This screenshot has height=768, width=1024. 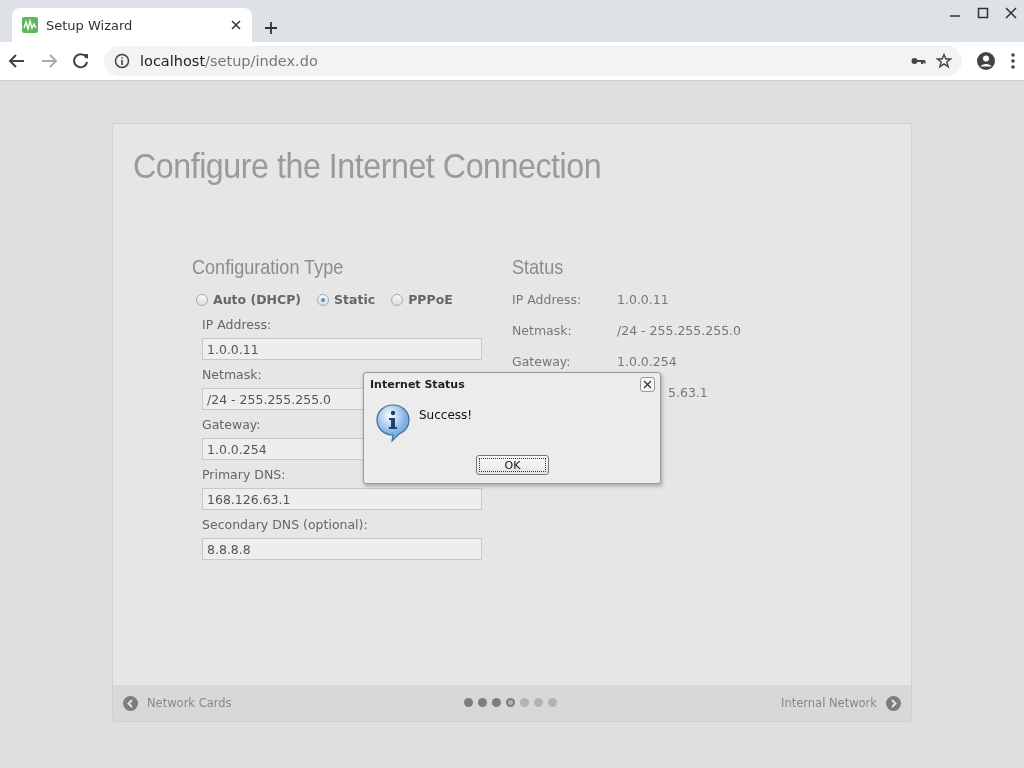 I want to click on status-label: Netmask:, so click(x=542, y=330).